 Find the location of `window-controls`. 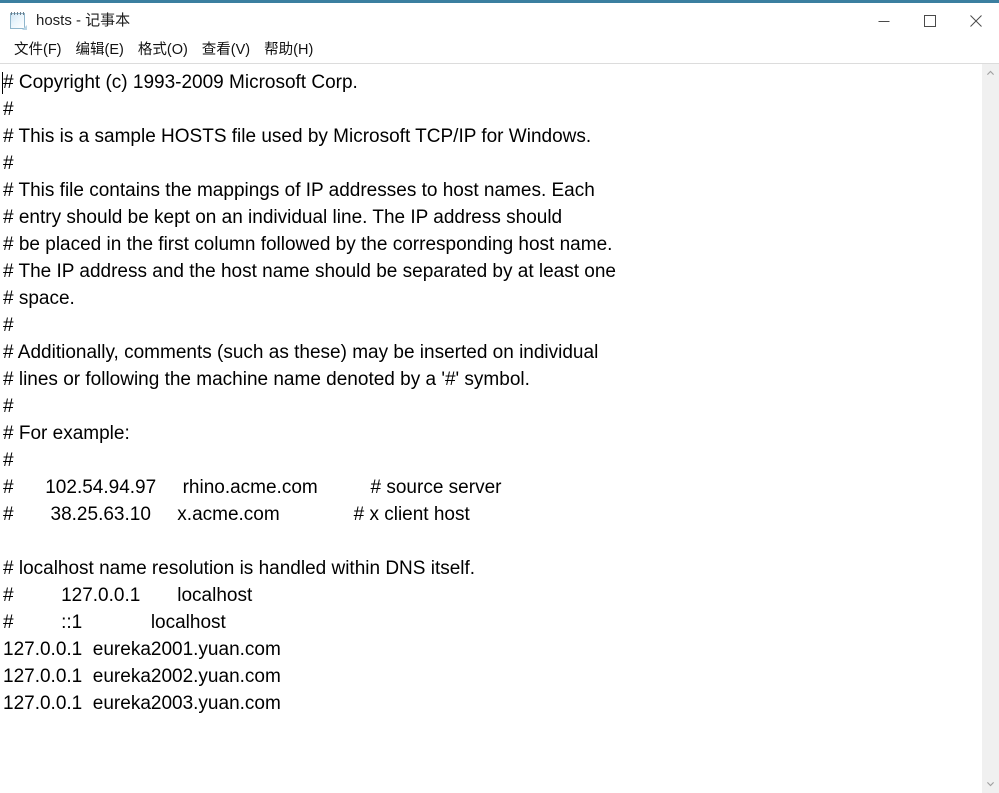

window-controls is located at coordinates (930, 20).